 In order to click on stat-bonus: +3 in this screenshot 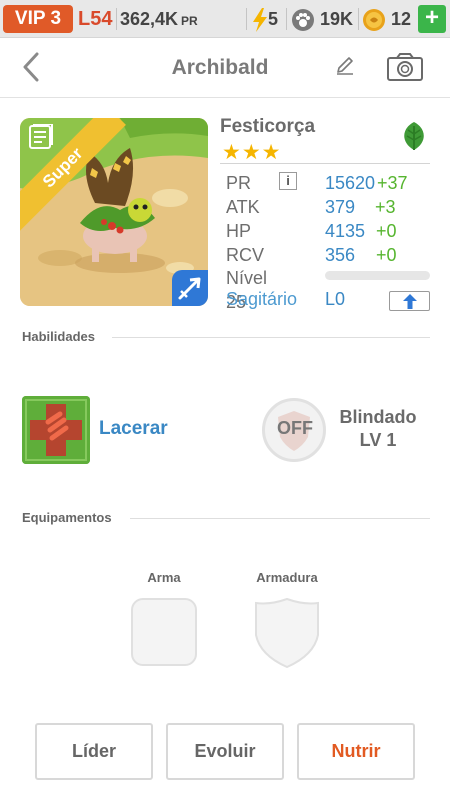, I will do `click(385, 207)`.